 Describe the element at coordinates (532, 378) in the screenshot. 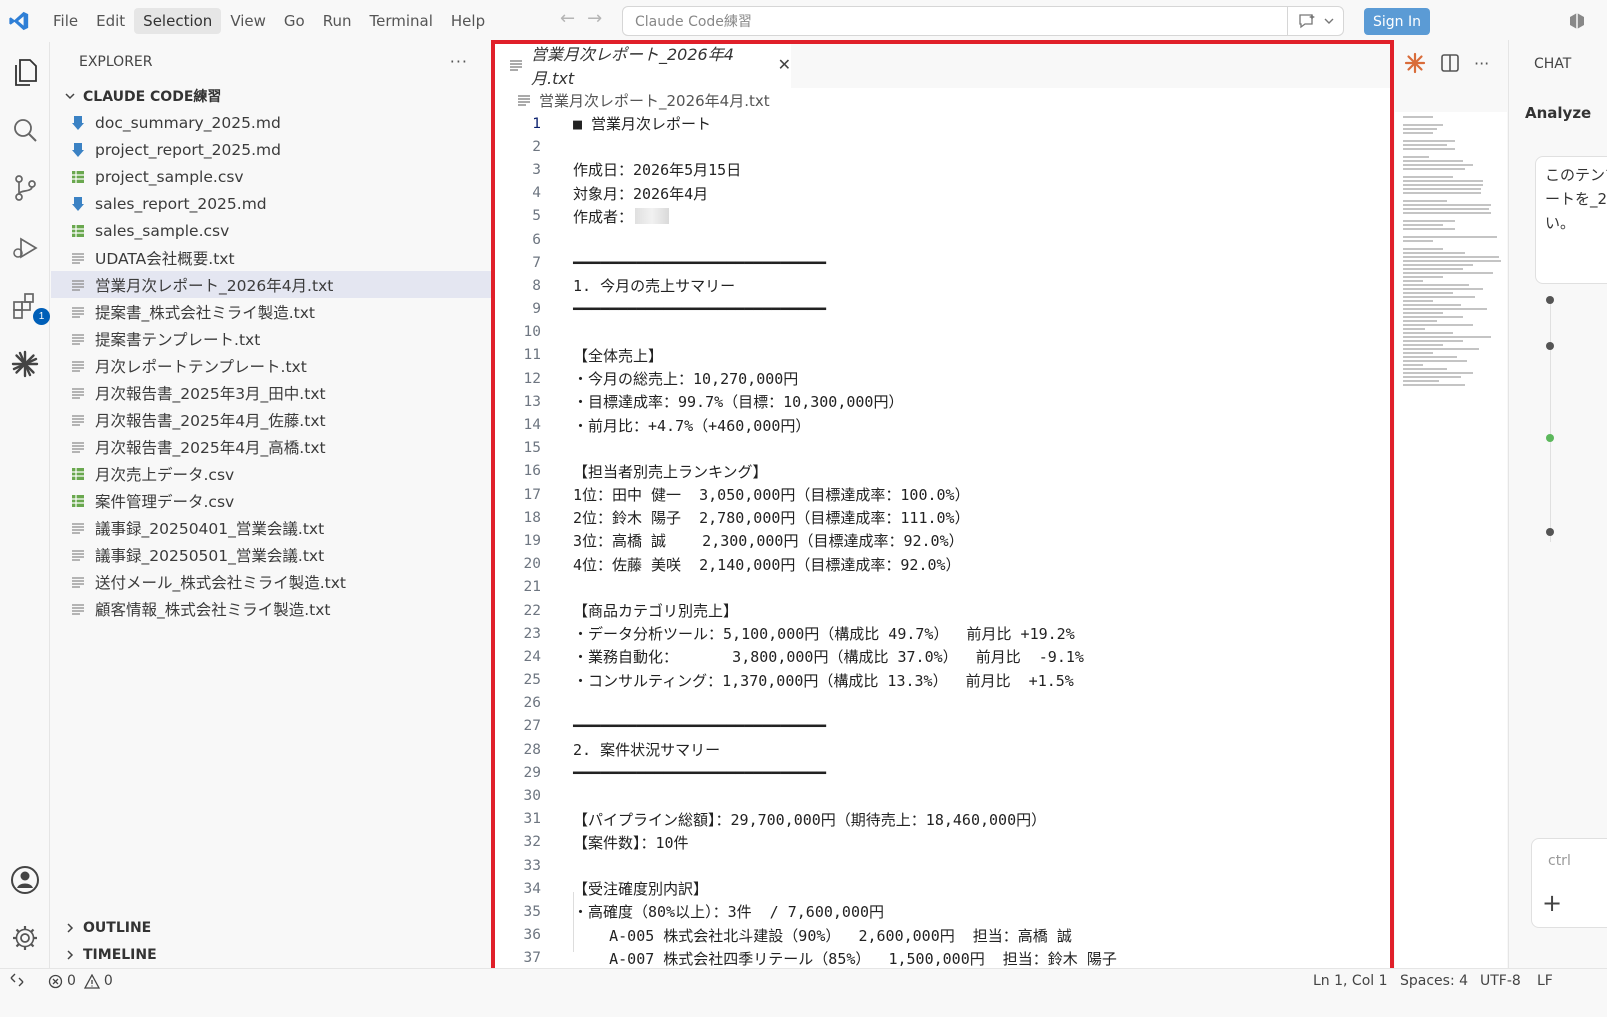

I see `line-number: 12` at that location.